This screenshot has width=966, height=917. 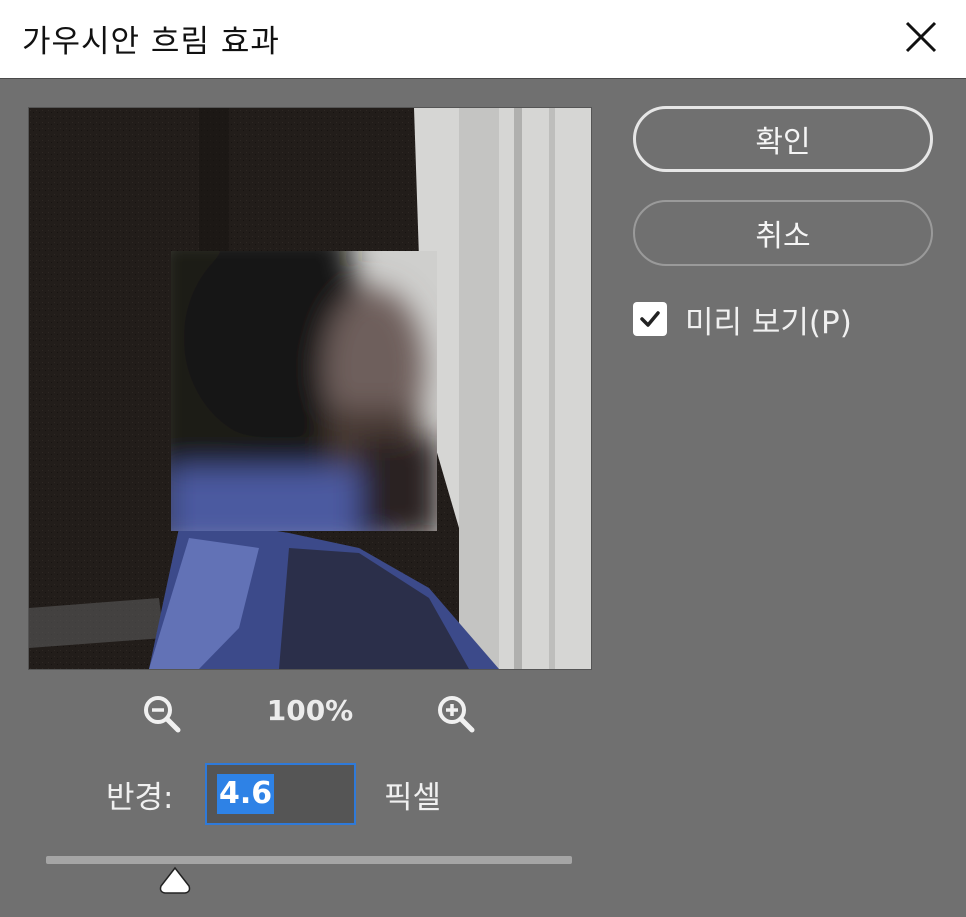 I want to click on preview-checkbox, so click(x=650, y=319).